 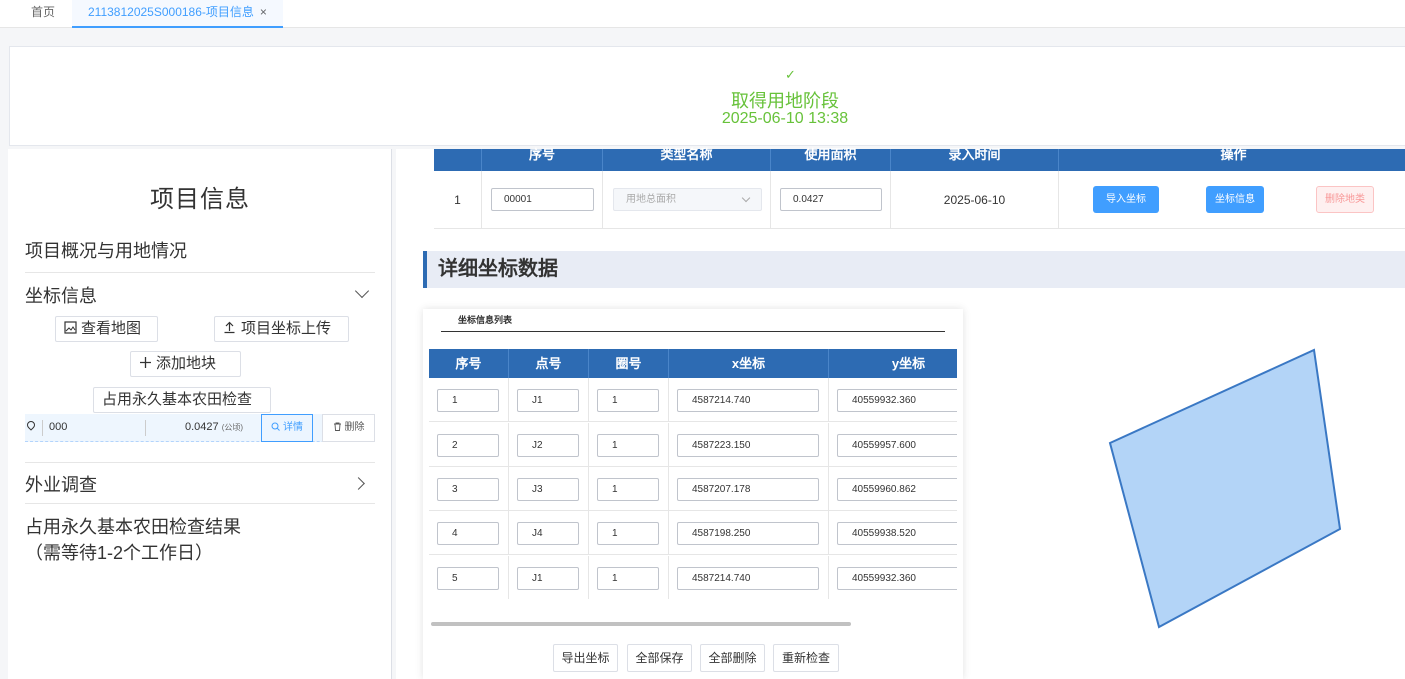 I want to click on parcel-map-preview, so click(x=1225, y=488).